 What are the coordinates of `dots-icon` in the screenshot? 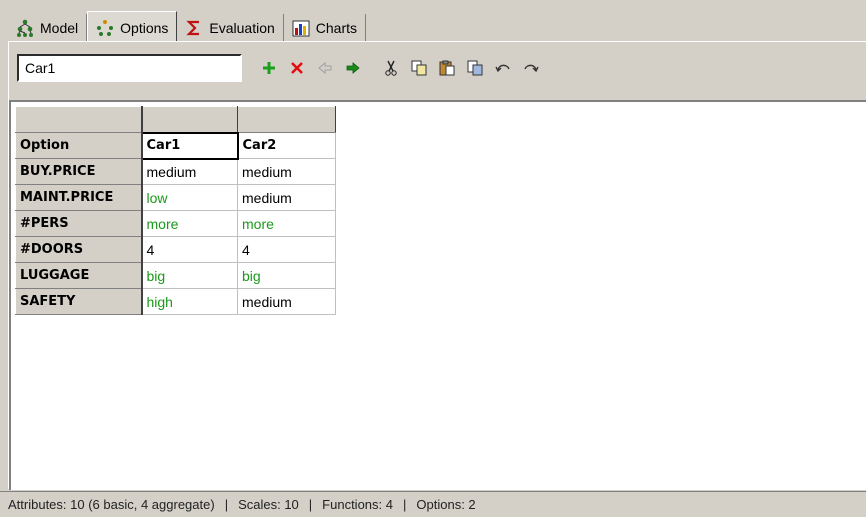 It's located at (105, 28).